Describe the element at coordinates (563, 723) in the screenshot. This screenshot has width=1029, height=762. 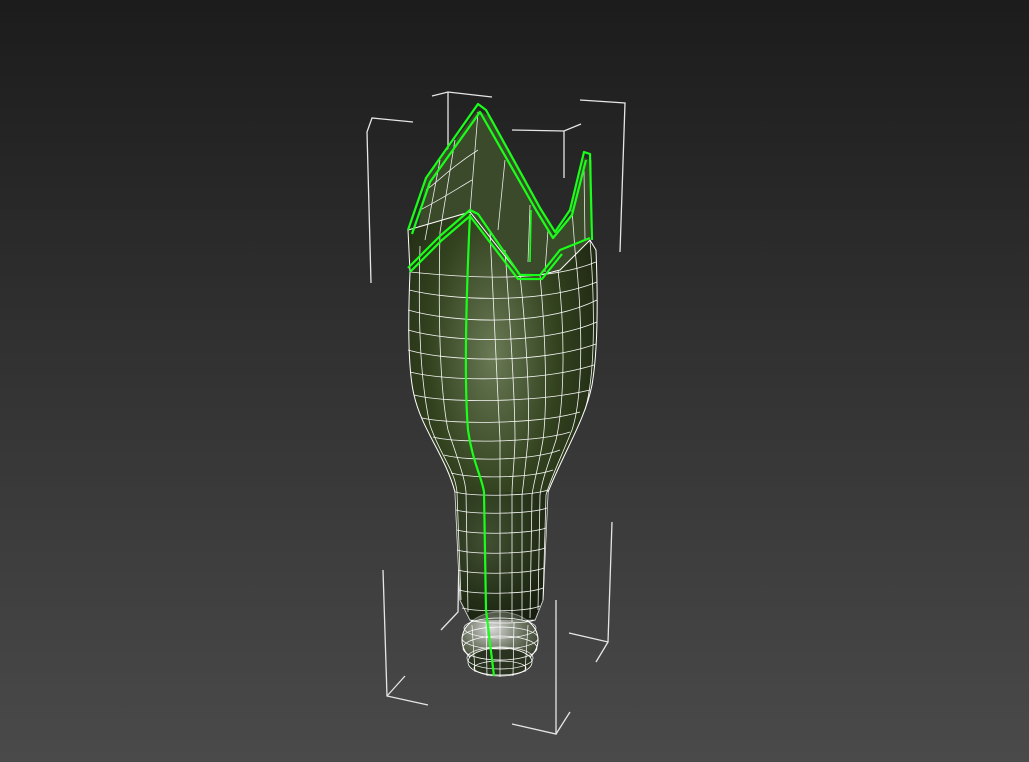
I see `bbox-edge-bottom-right-b` at that location.